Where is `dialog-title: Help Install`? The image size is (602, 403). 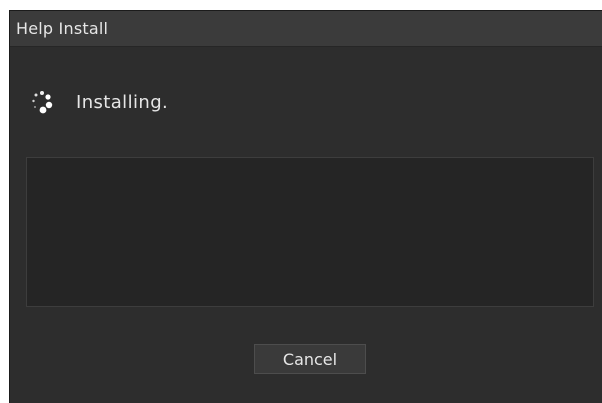 dialog-title: Help Install is located at coordinates (62, 28).